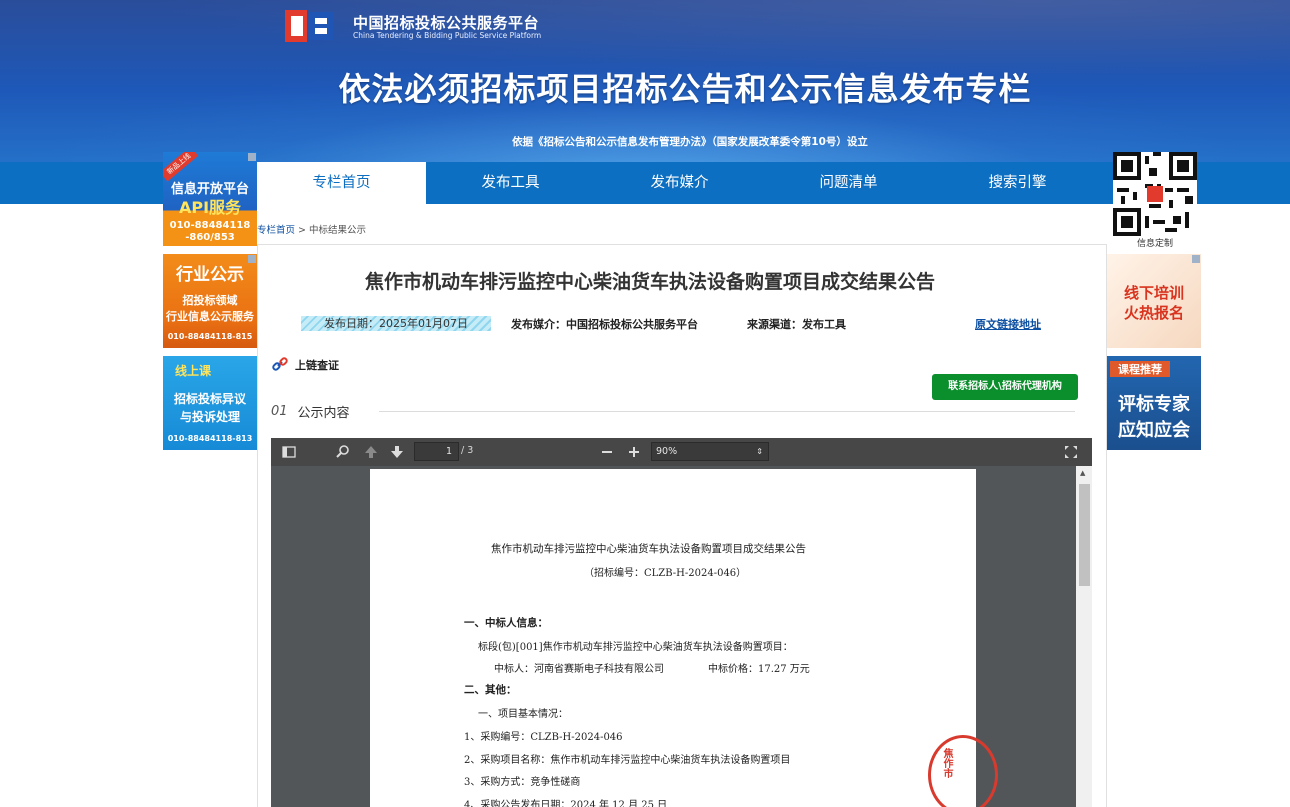 Image resolution: width=1290 pixels, height=807 pixels. What do you see at coordinates (523, 714) in the screenshot?
I see `doc-line: 一、项目基本情况：` at bounding box center [523, 714].